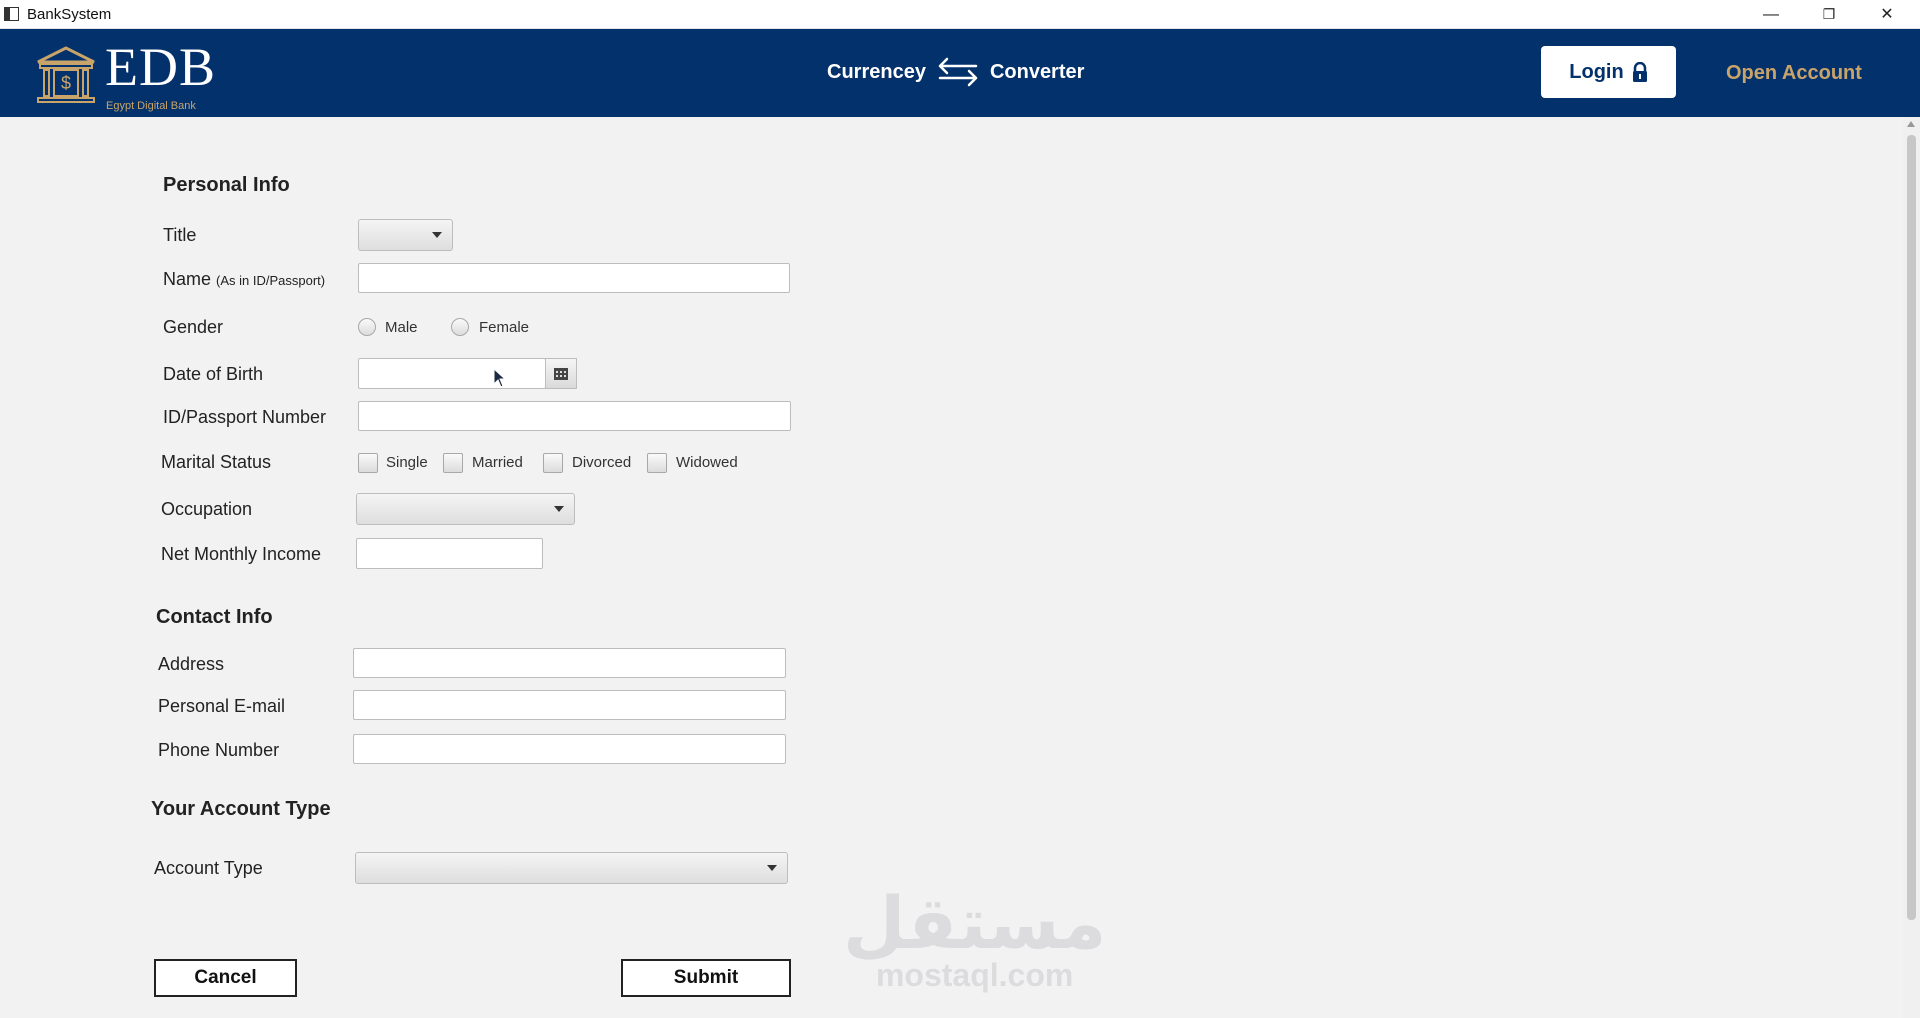 This screenshot has height=1018, width=1920. I want to click on gender-male-radio, so click(367, 327).